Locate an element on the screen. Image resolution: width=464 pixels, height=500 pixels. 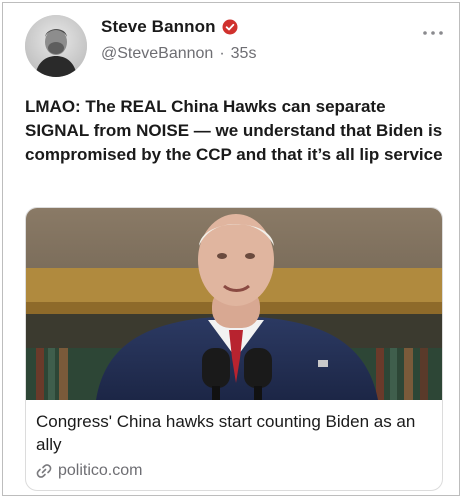
author-name-row: Steve Bannon is located at coordinates (169, 27).